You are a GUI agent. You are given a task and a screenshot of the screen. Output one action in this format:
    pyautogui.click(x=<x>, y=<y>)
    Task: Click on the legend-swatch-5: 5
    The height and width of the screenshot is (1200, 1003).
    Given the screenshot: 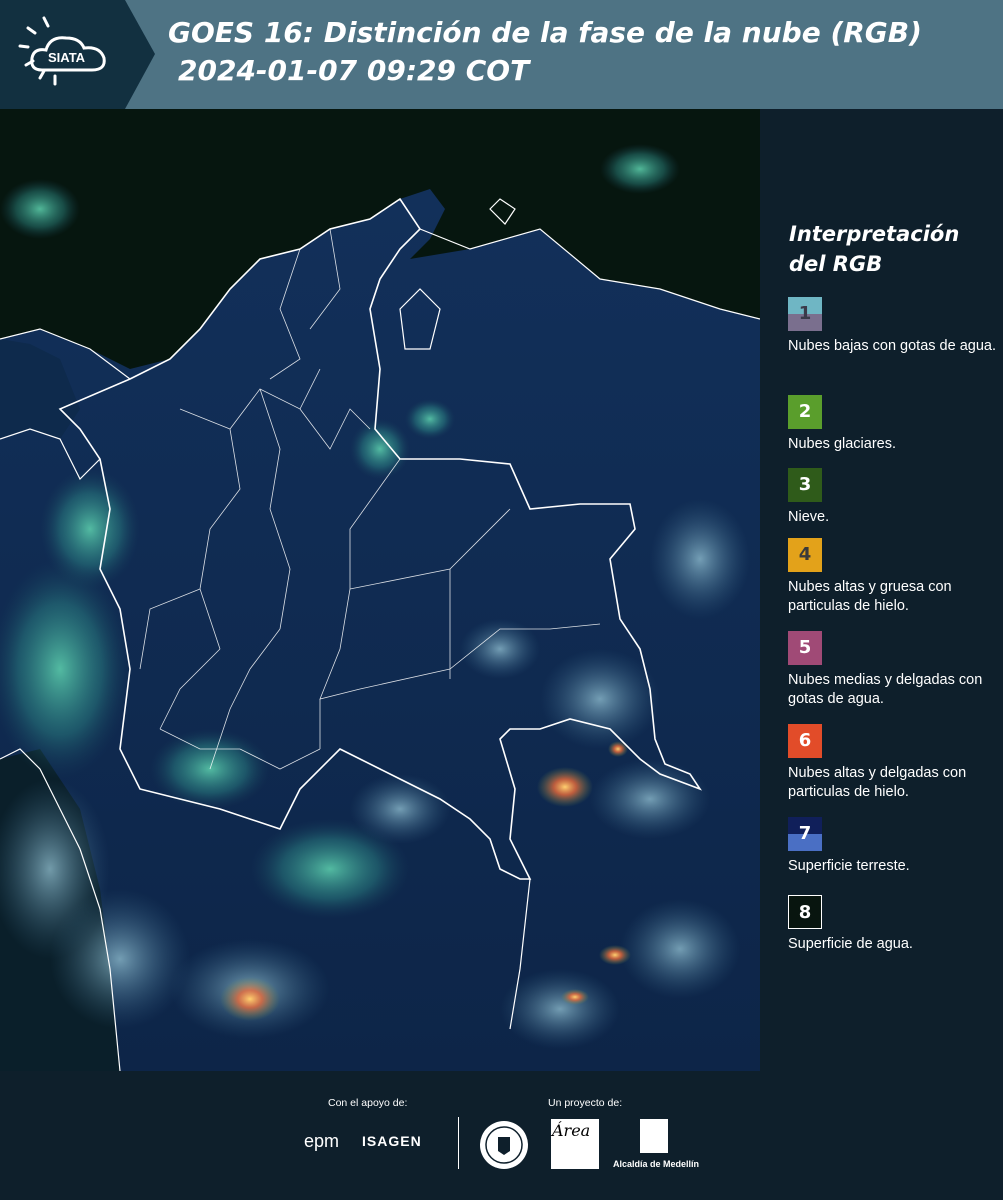 What is the action you would take?
    pyautogui.click(x=805, y=648)
    